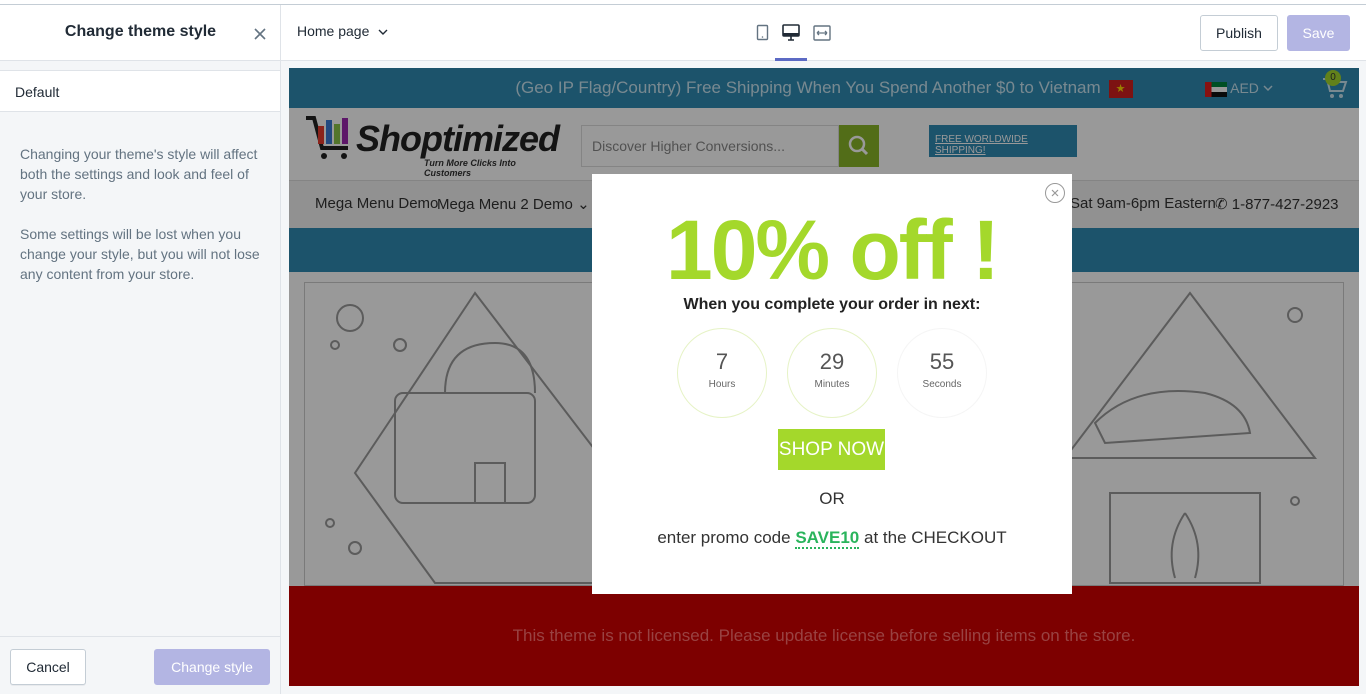 The width and height of the screenshot is (1366, 694). I want to click on change-style-button: Change style, so click(212, 667).